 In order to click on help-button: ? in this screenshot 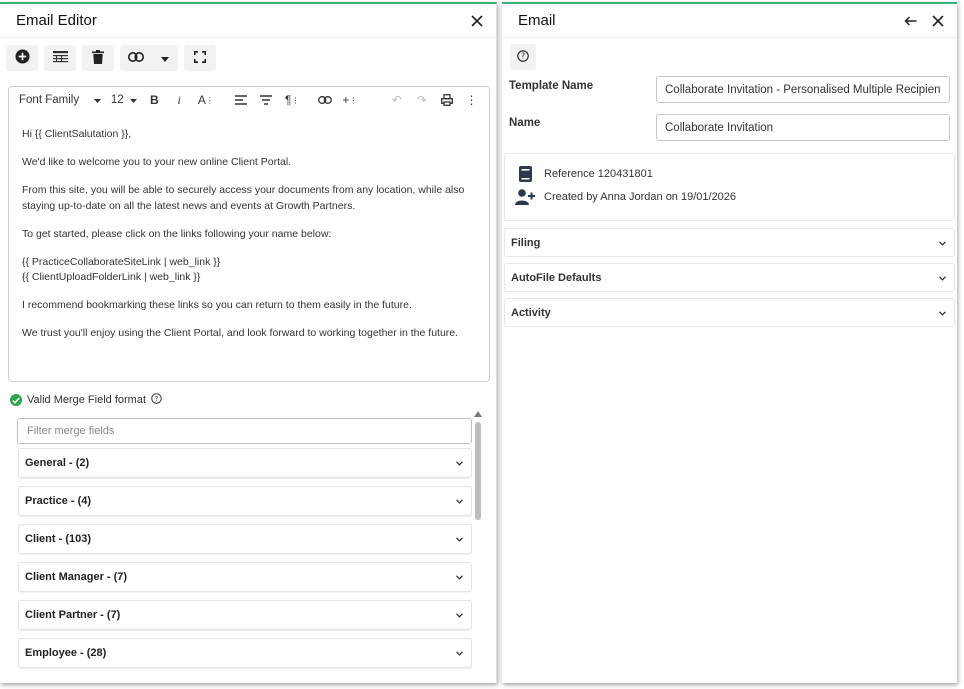, I will do `click(523, 57)`.